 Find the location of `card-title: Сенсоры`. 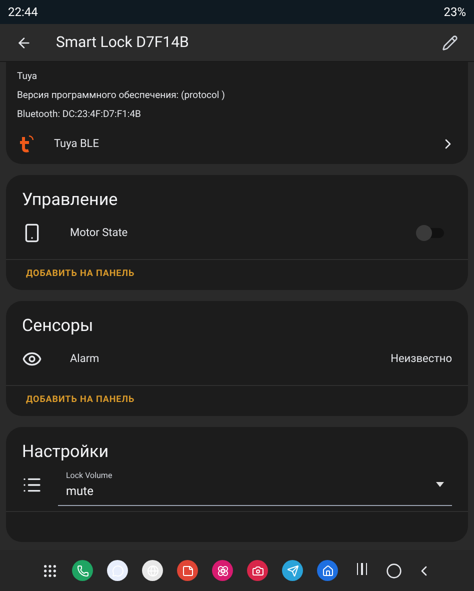

card-title: Сенсоры is located at coordinates (57, 326).